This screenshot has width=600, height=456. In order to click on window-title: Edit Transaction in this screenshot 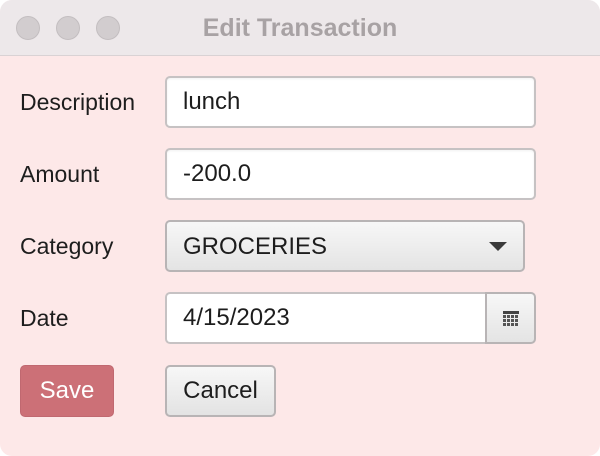, I will do `click(300, 28)`.